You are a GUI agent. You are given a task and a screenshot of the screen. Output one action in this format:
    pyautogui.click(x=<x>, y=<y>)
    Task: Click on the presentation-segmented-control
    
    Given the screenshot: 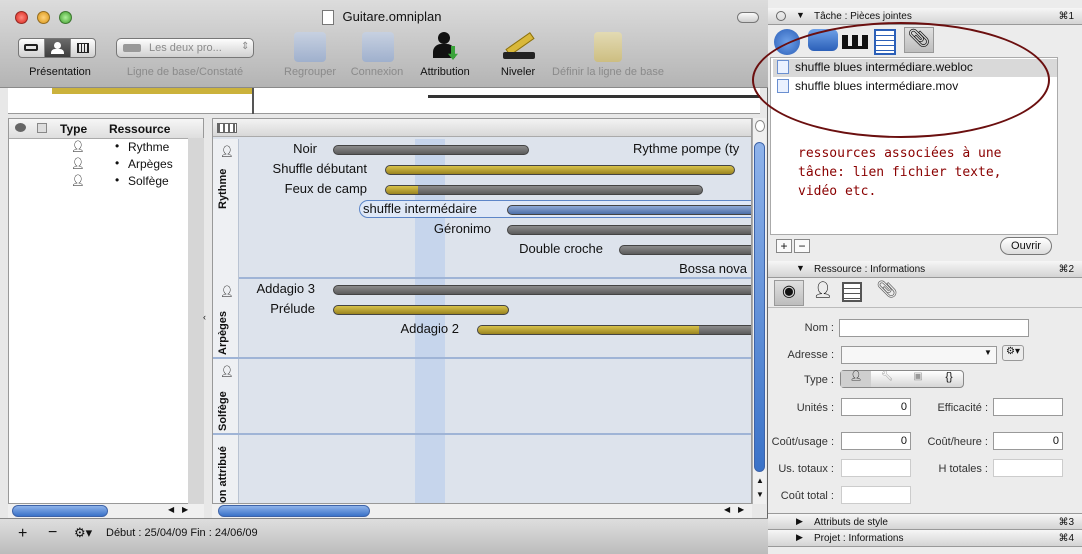 What is the action you would take?
    pyautogui.click(x=57, y=48)
    